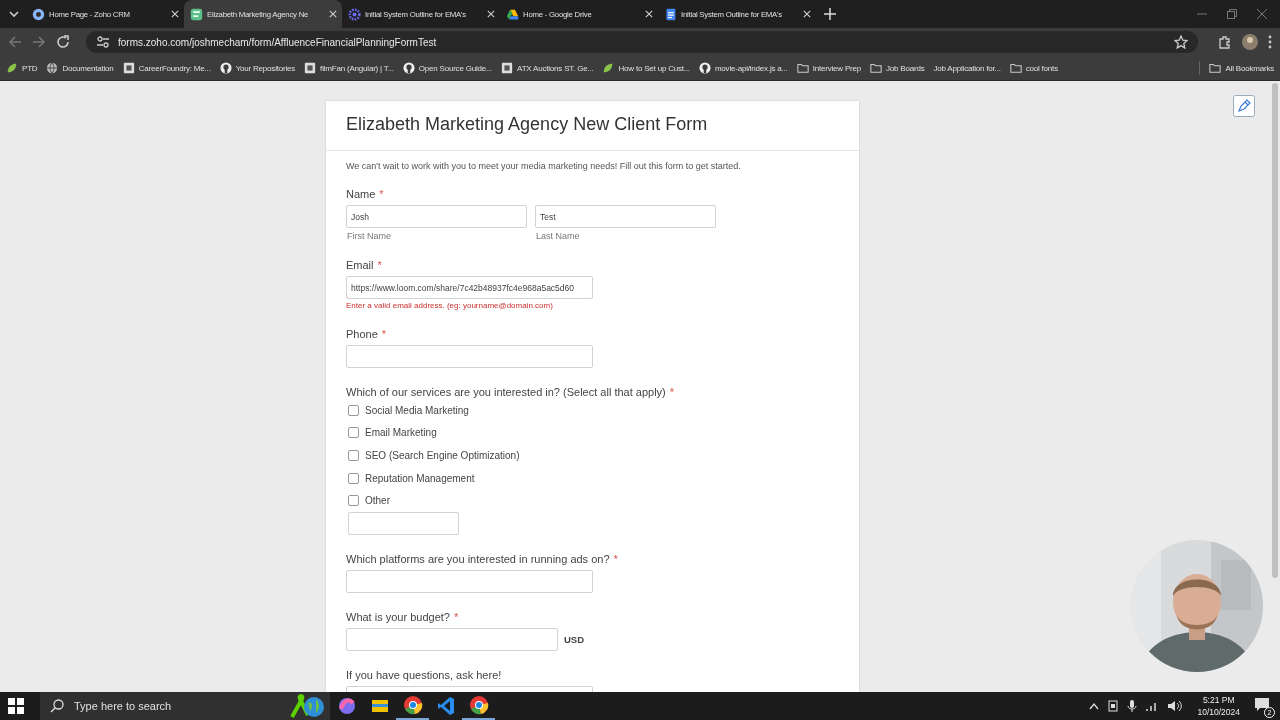 The image size is (1280, 720). What do you see at coordinates (442, 455) in the screenshot?
I see `checkbox-label: SEO (Search Engine Optimization)` at bounding box center [442, 455].